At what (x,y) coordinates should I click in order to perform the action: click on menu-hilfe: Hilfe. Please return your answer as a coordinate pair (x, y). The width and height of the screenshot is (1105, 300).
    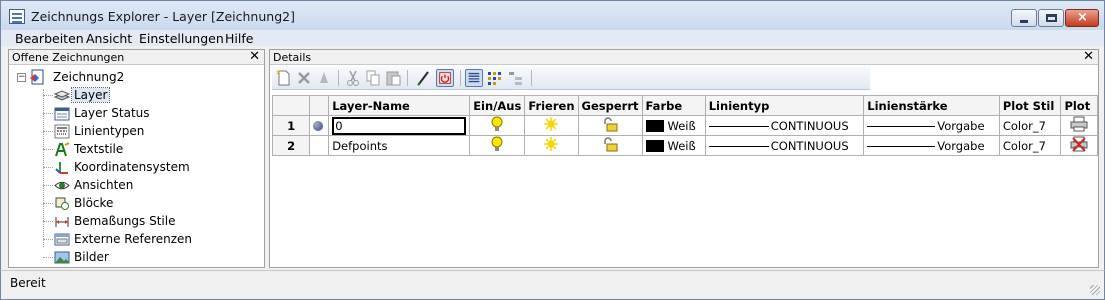
    Looking at the image, I should click on (239, 38).